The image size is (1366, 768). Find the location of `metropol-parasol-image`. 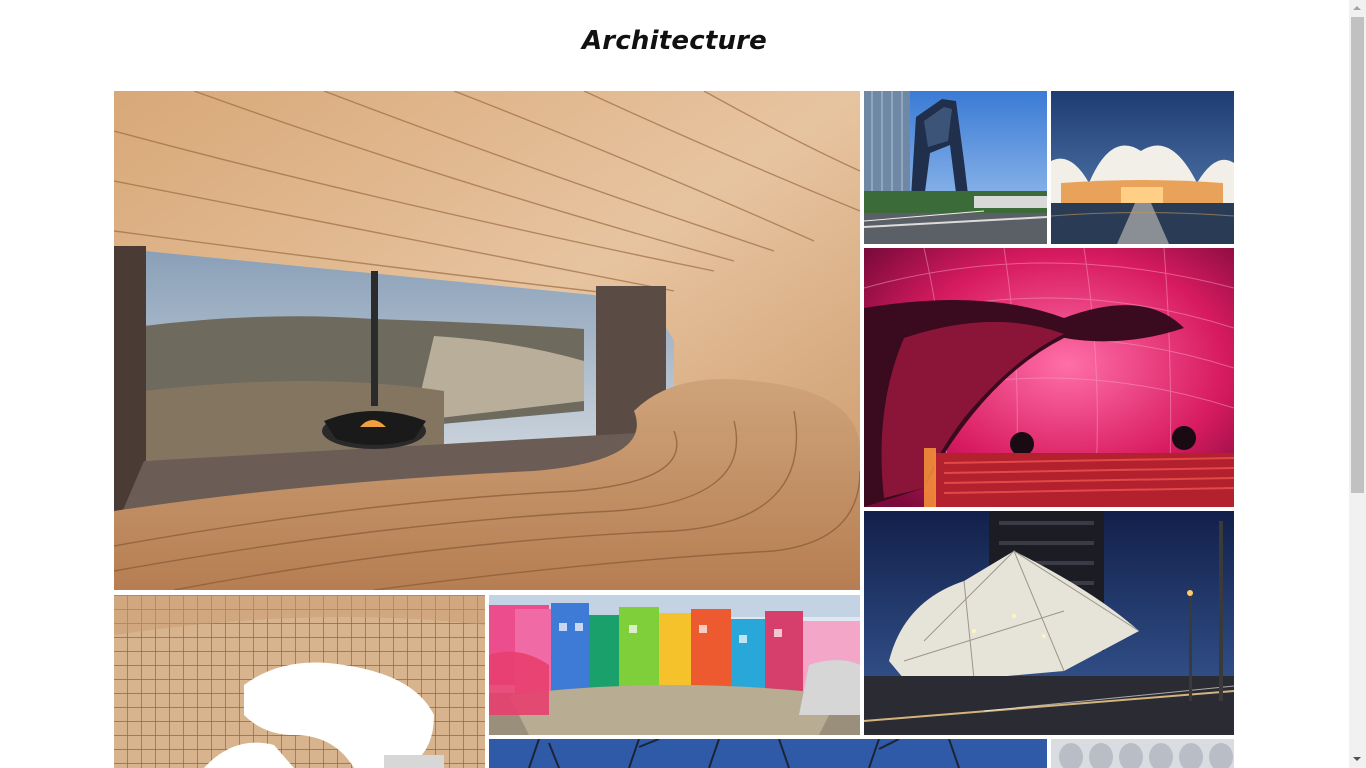

metropol-parasol-image is located at coordinates (299, 681).